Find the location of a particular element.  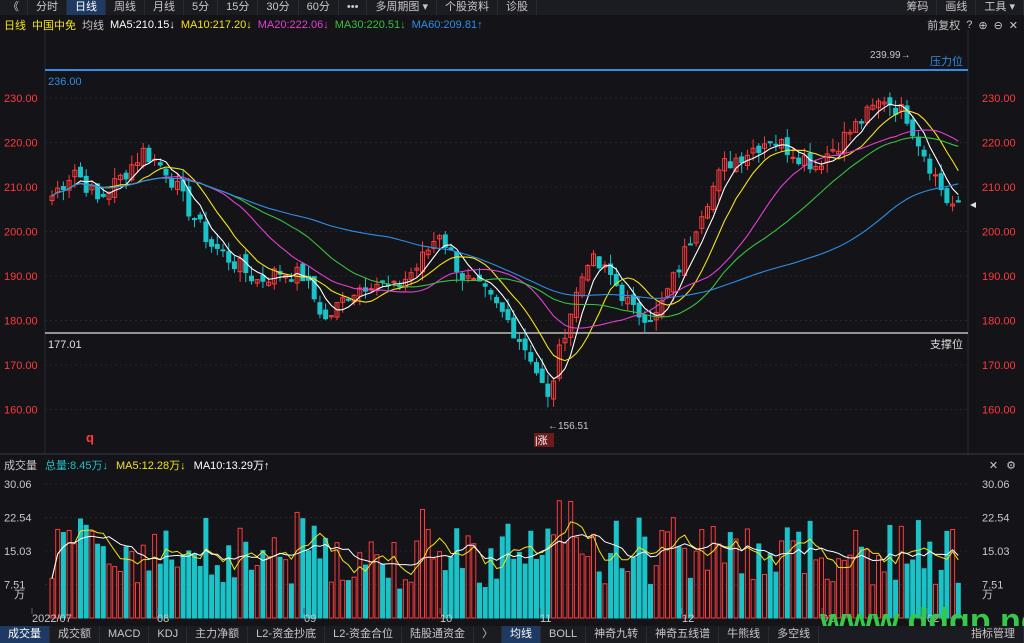

tab-boll: BOLL is located at coordinates (564, 634).